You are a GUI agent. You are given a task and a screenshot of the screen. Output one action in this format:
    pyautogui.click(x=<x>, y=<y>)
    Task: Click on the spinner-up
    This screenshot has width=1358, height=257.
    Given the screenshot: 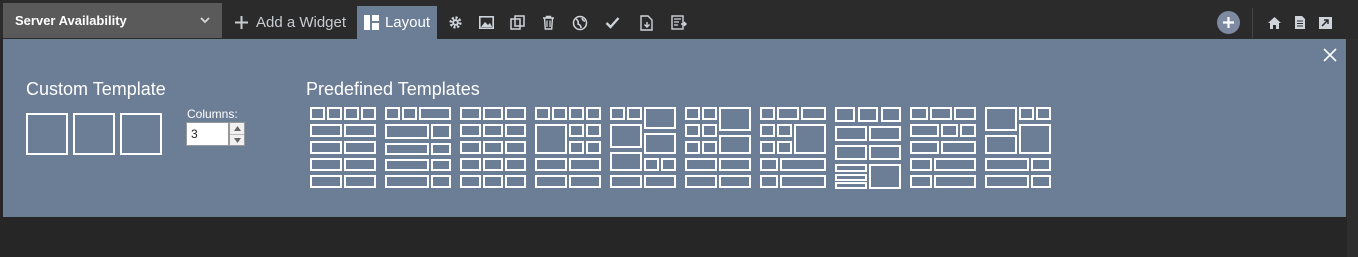 What is the action you would take?
    pyautogui.click(x=237, y=129)
    